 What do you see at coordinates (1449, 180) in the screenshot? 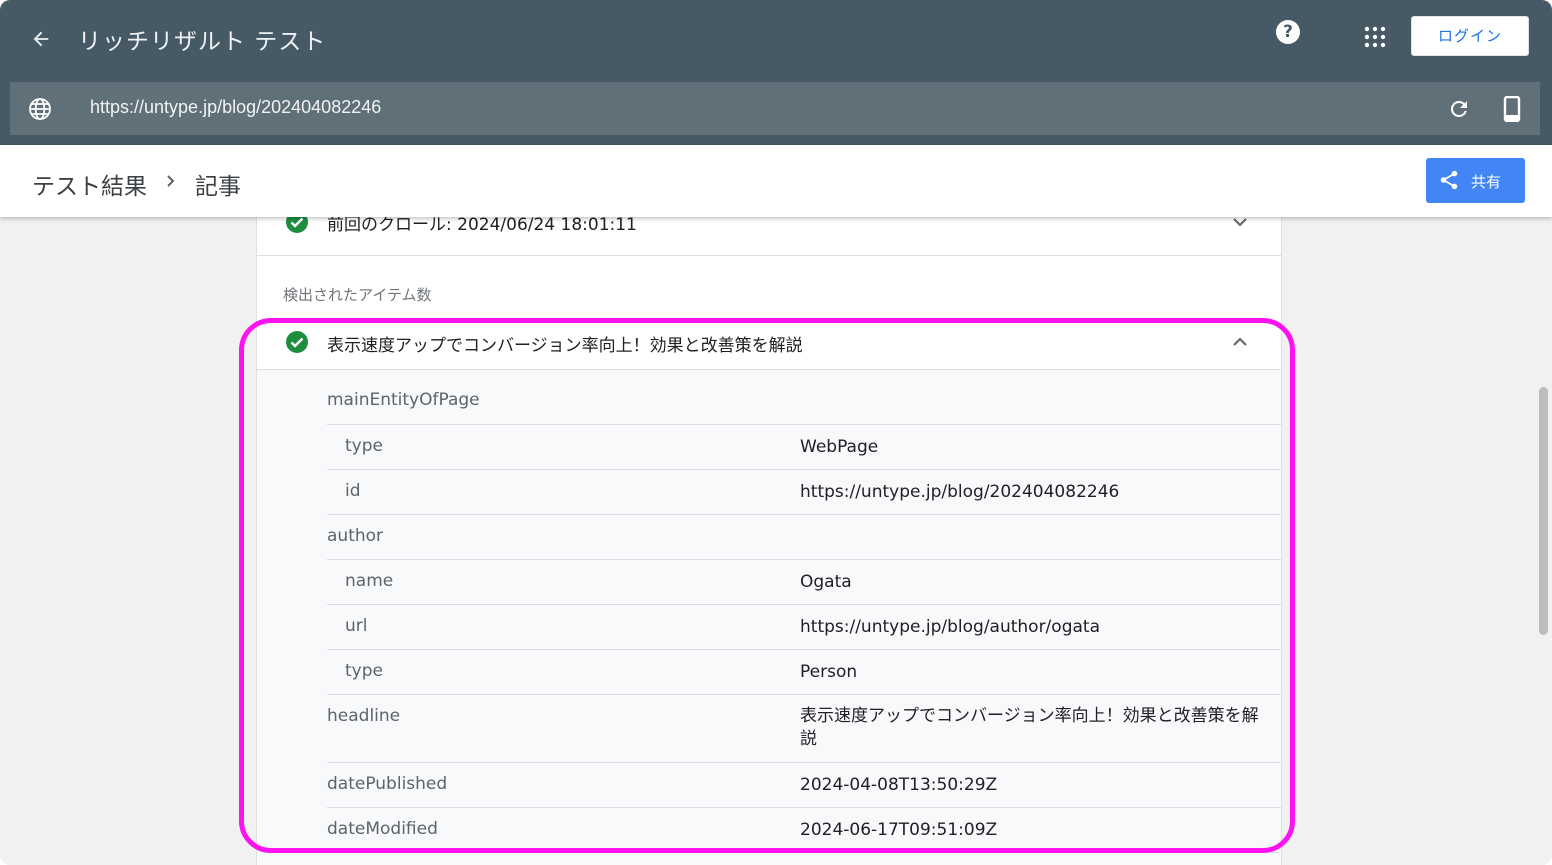
I see `share-icon` at bounding box center [1449, 180].